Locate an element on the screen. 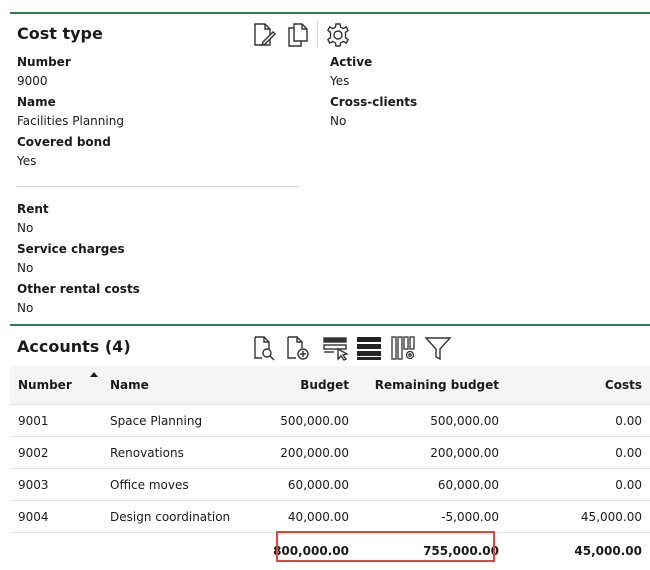 The width and height of the screenshot is (650, 570). account-budget: 60,000.00 is located at coordinates (304, 484).